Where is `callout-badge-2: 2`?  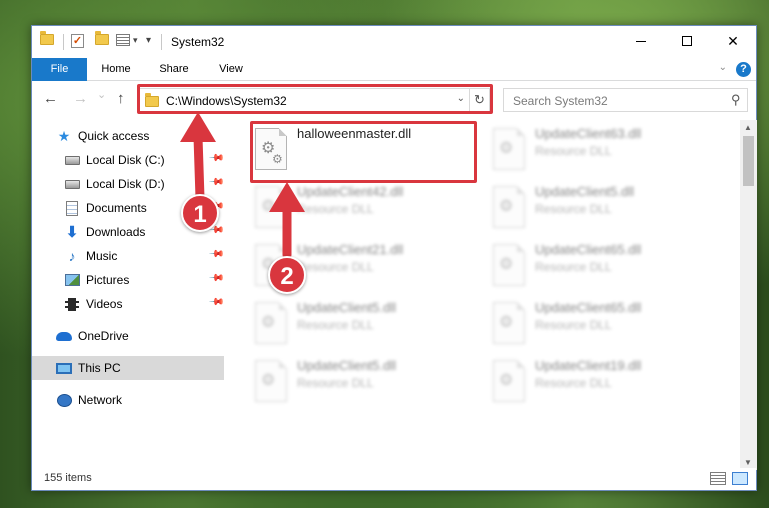 callout-badge-2: 2 is located at coordinates (287, 275).